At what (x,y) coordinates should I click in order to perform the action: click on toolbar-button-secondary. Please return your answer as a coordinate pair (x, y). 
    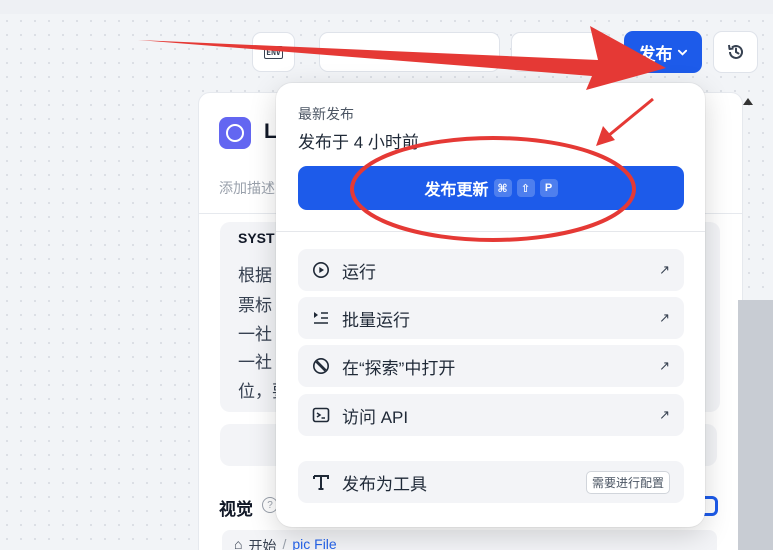
    Looking at the image, I should click on (561, 52).